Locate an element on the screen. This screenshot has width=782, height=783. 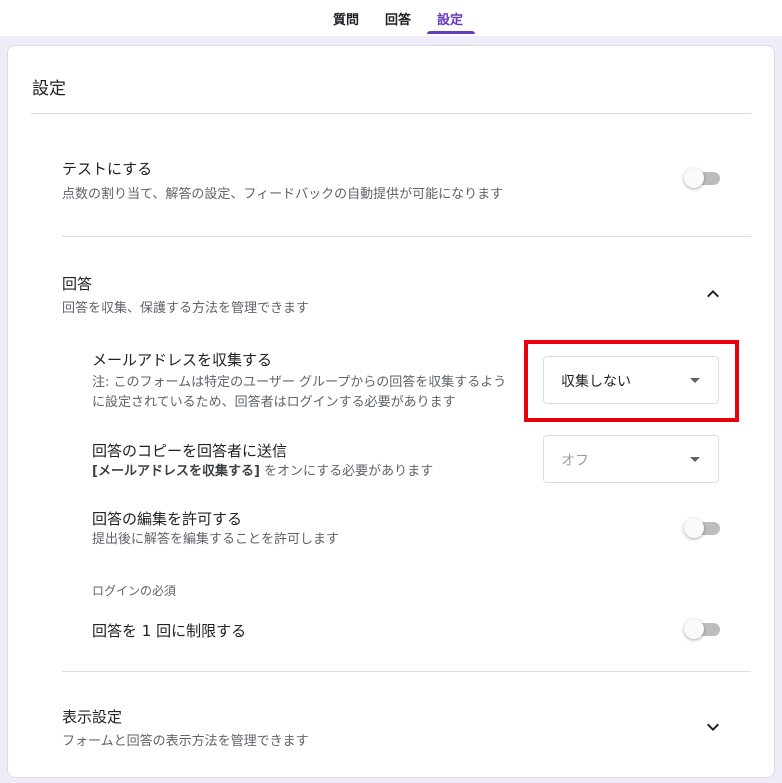
chevron-up-icon is located at coordinates (713, 294).